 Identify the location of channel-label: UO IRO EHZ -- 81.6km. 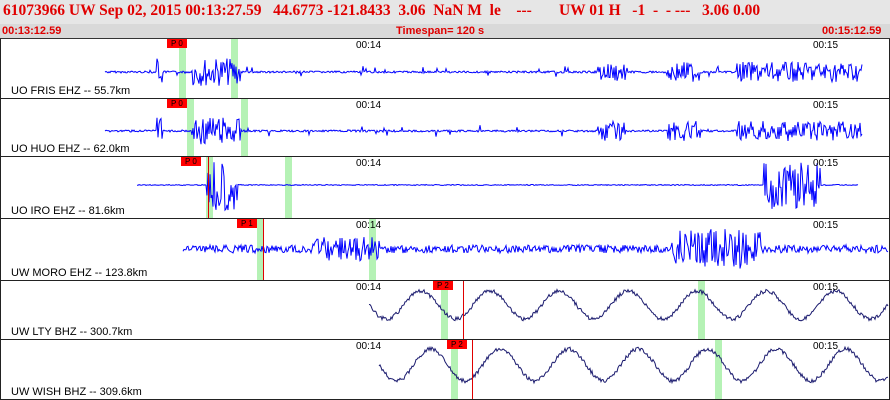
(68, 211).